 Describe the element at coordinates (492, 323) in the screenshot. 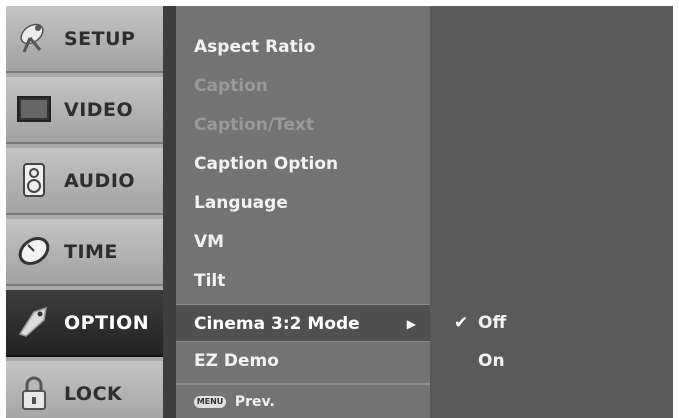

I see `option-label: Off` at that location.